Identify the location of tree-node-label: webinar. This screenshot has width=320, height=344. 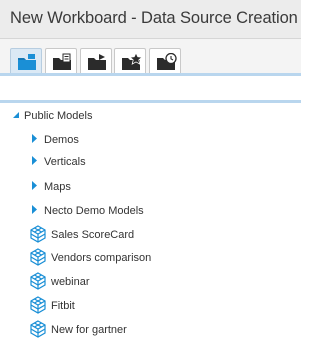
(70, 282).